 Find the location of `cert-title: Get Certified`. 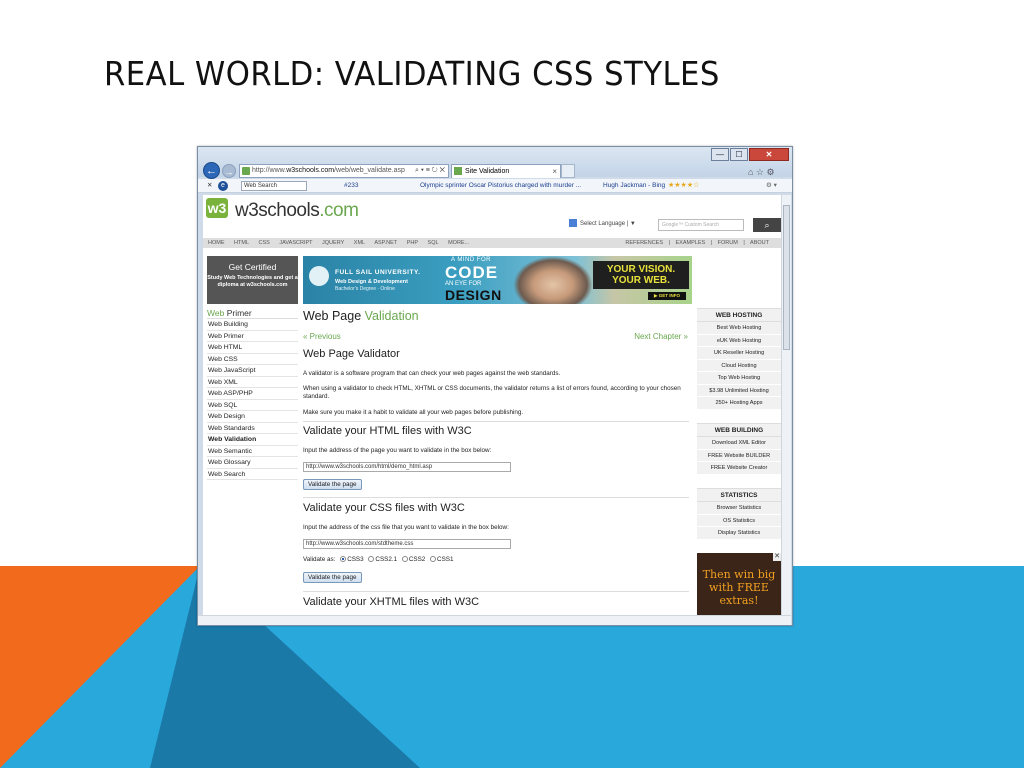

cert-title: Get Certified is located at coordinates (252, 267).